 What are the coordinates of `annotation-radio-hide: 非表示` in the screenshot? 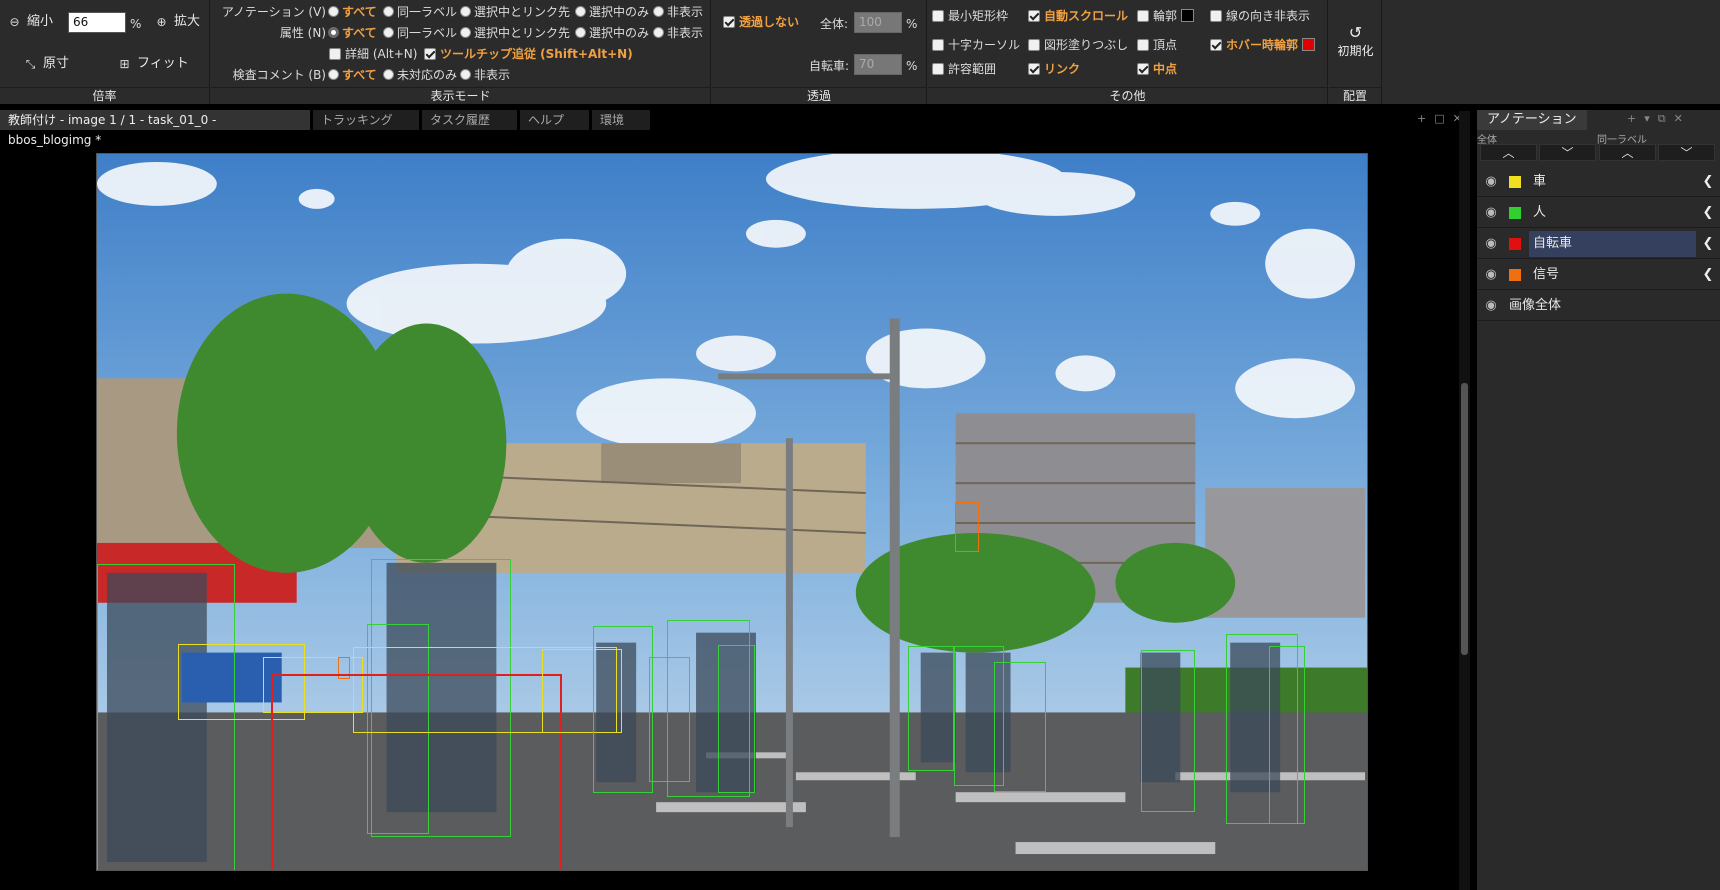 It's located at (678, 12).